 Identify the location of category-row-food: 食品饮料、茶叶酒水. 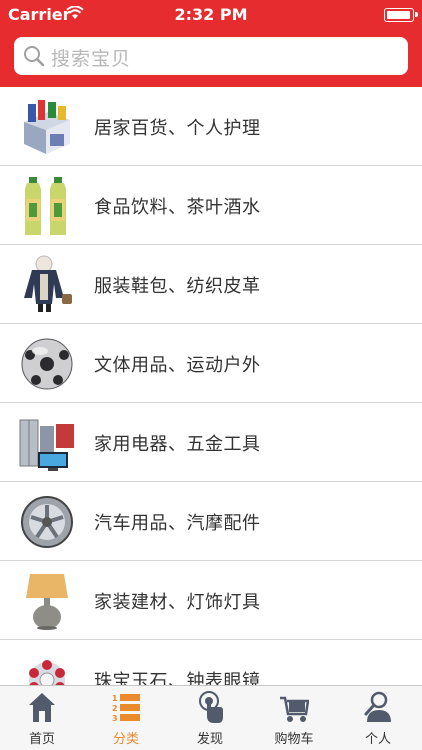
(211, 205).